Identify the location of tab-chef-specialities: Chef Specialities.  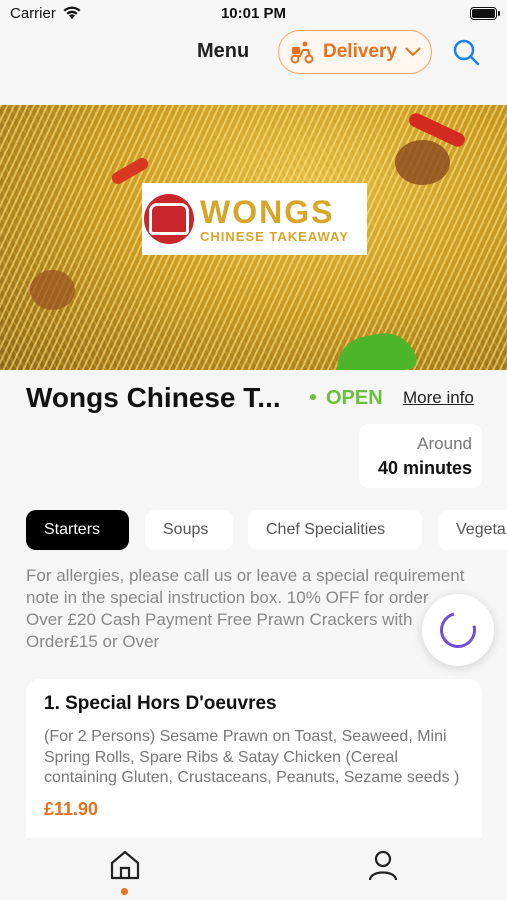
(335, 530).